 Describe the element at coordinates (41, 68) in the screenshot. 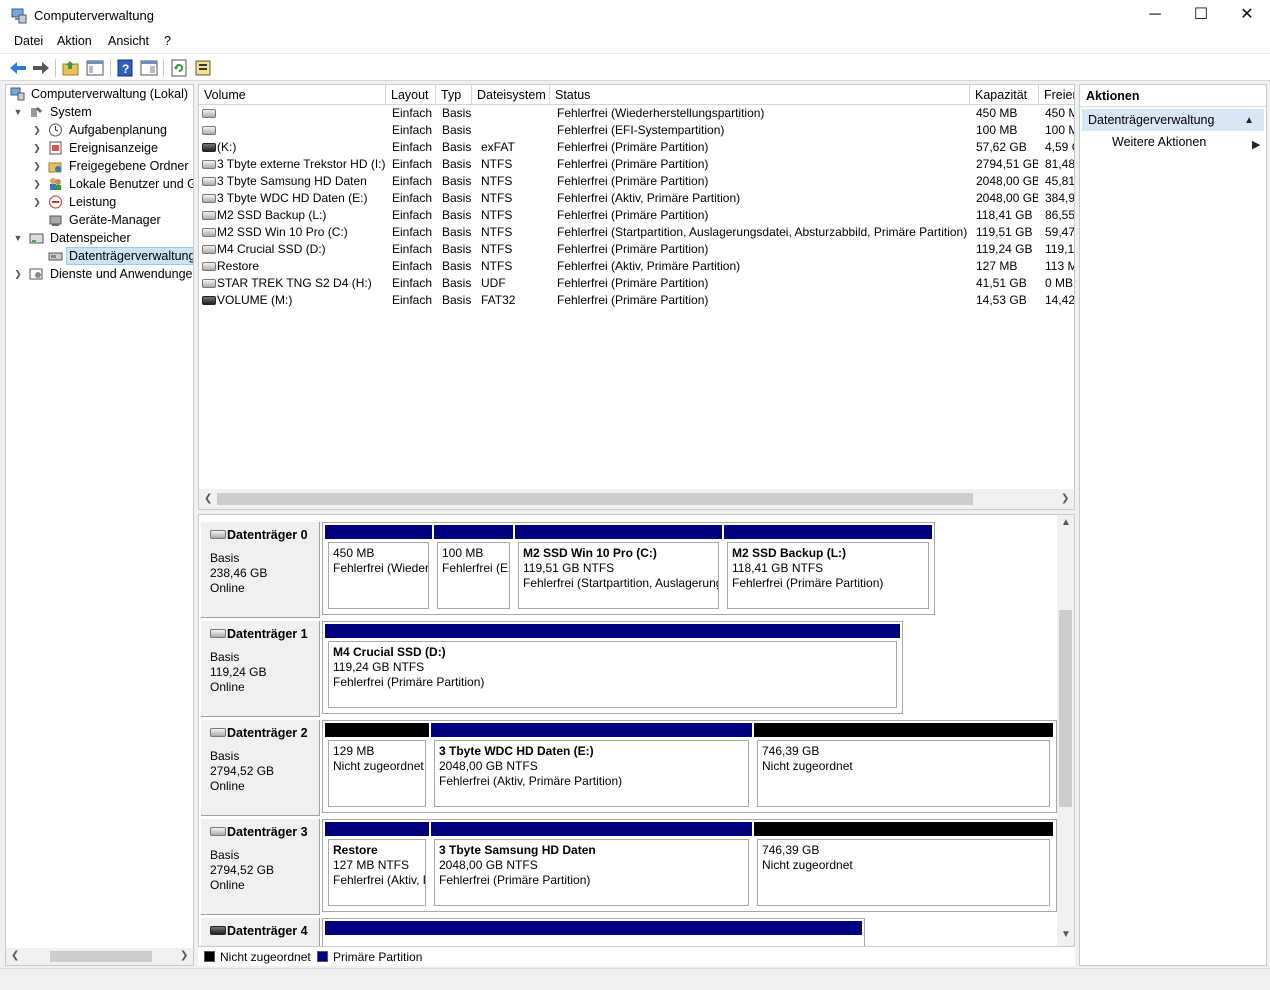

I see `forward-arrow-icon` at that location.